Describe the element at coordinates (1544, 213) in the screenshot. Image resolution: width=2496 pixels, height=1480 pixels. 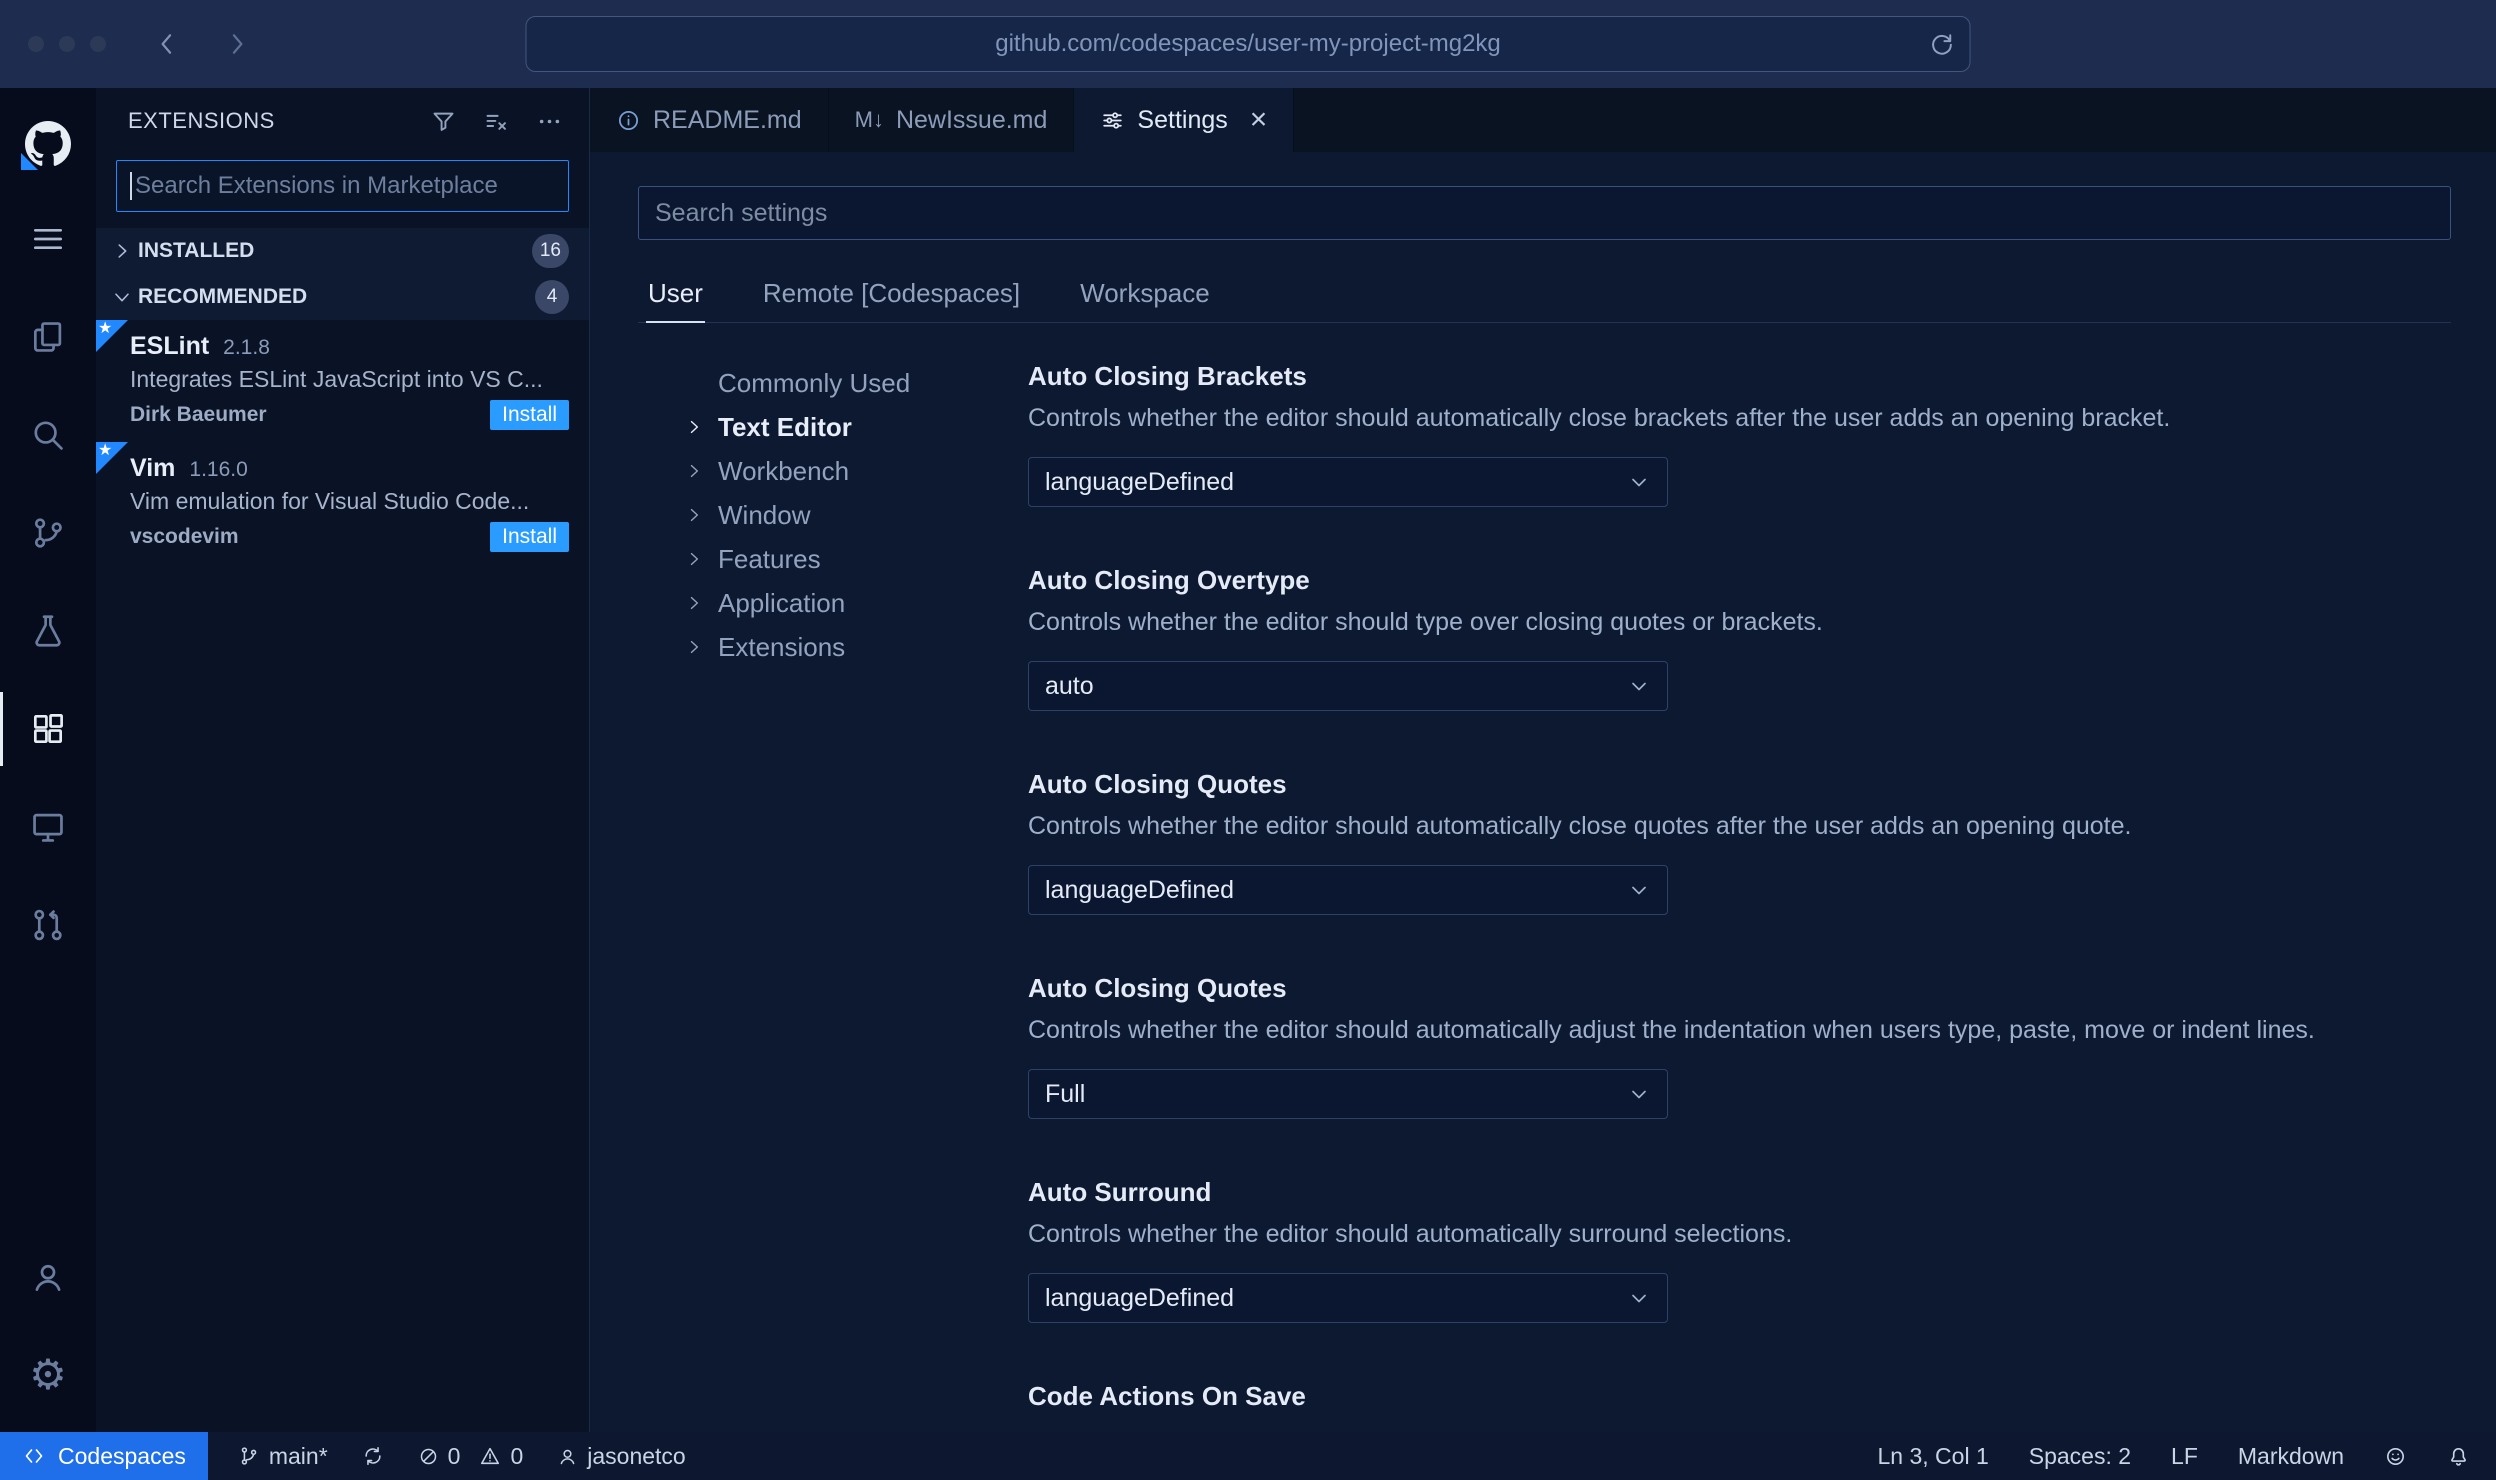
I see `settings-search-input` at that location.